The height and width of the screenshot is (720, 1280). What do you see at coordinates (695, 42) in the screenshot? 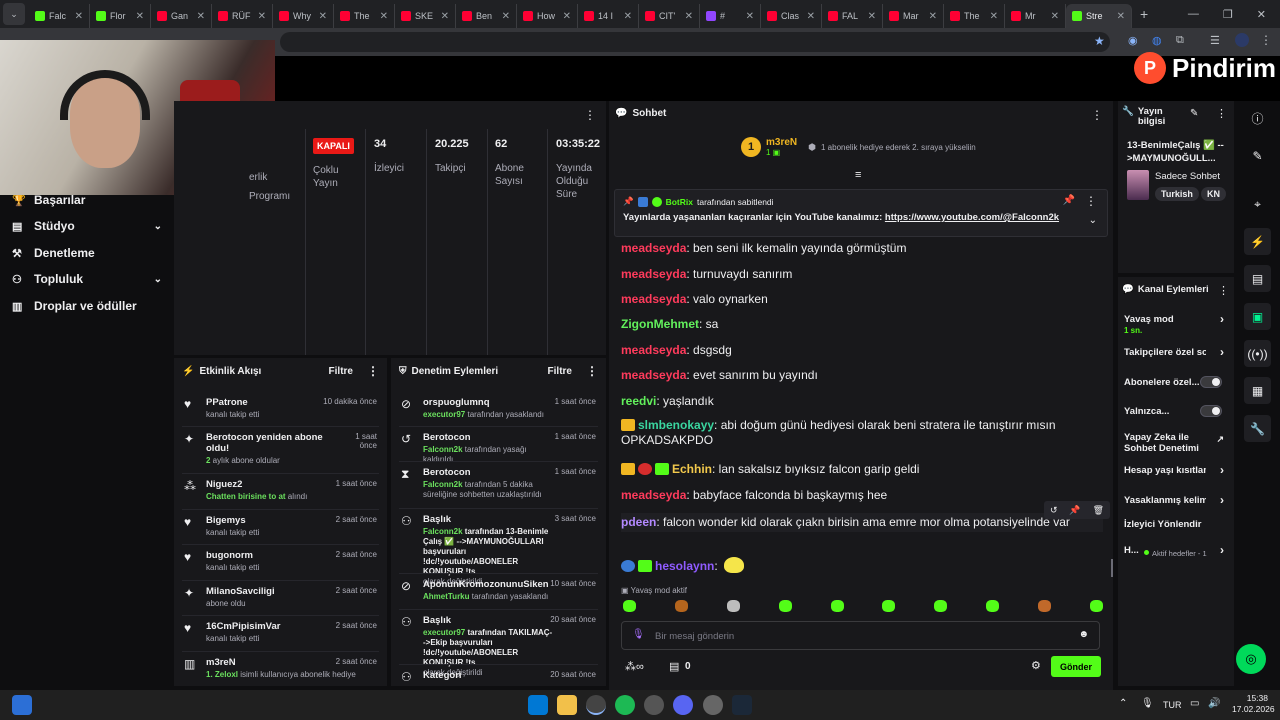
I see `url-field` at bounding box center [695, 42].